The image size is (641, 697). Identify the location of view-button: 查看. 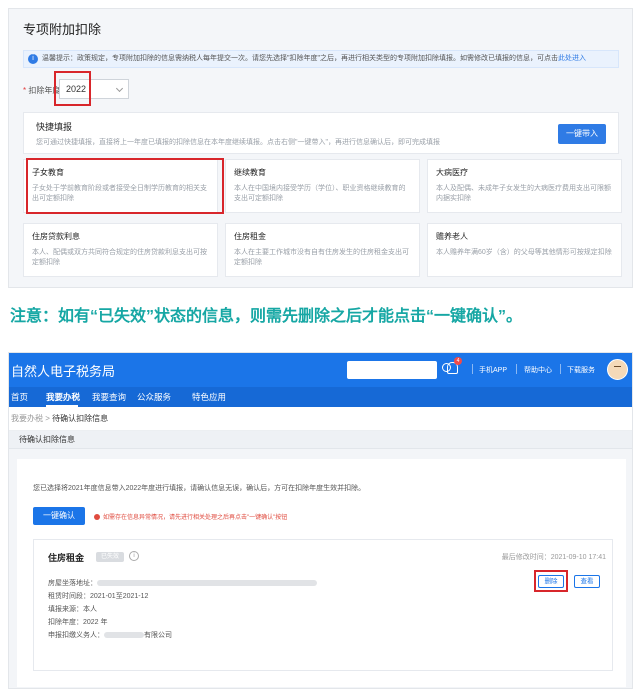
(587, 581).